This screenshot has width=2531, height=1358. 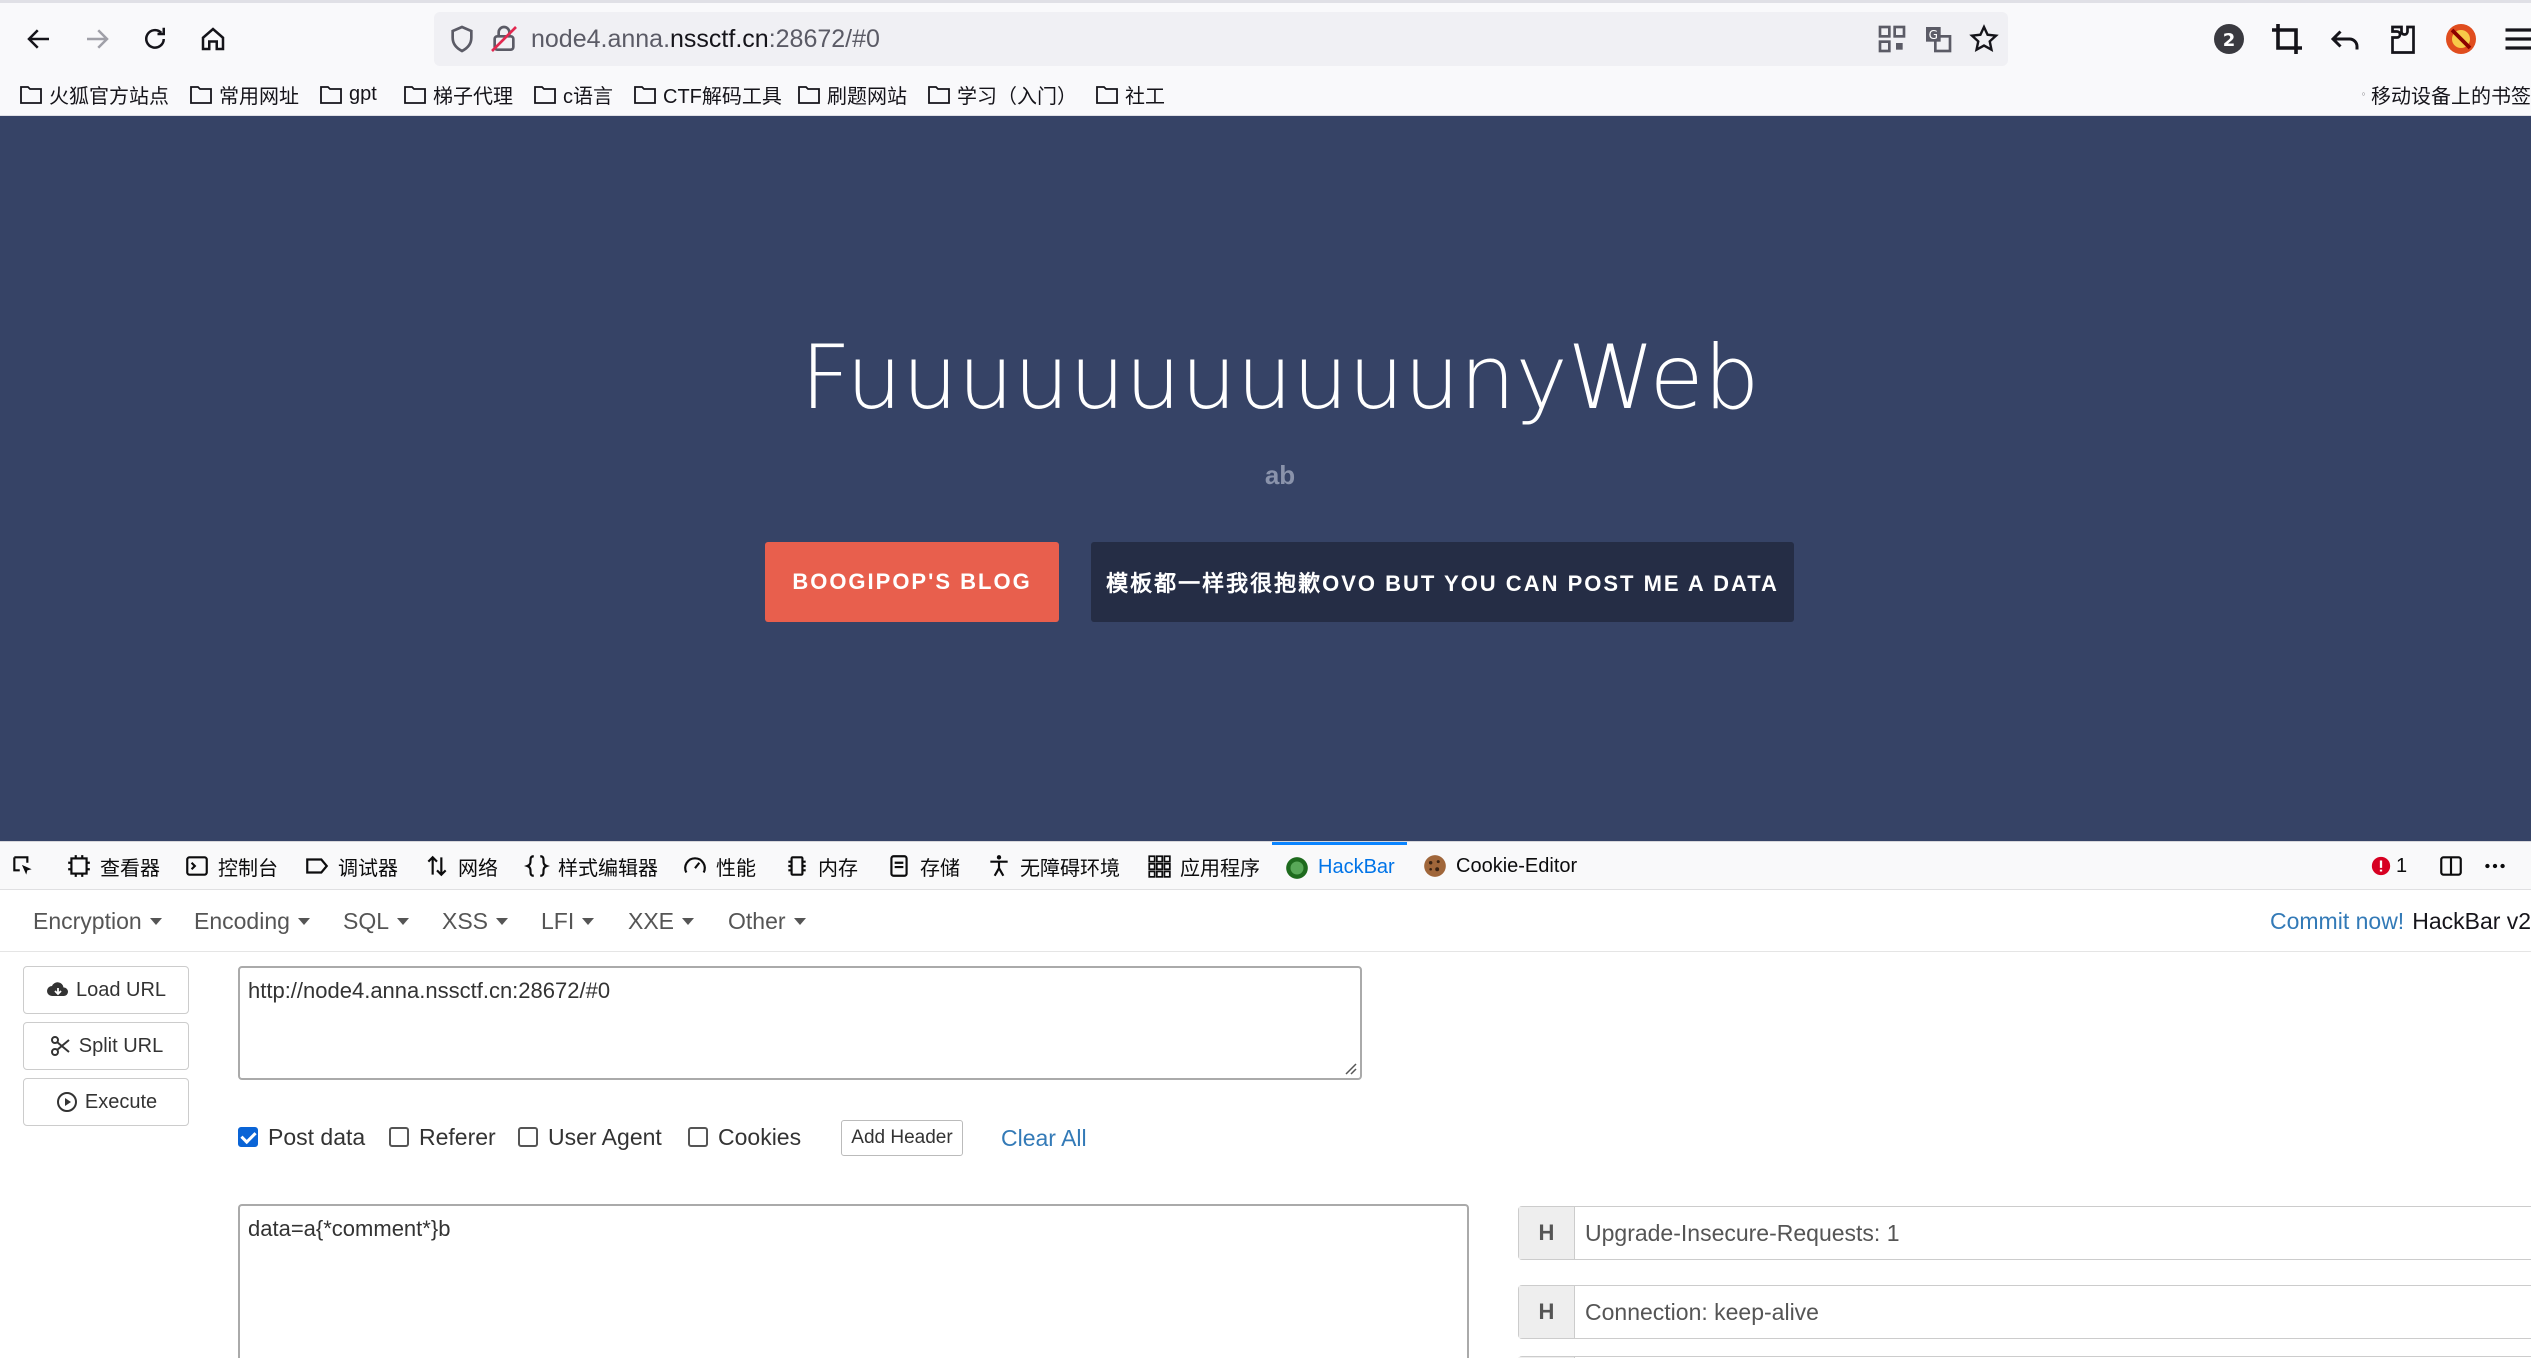 What do you see at coordinates (1044, 1138) in the screenshot?
I see `clear-all-link: Clear All` at bounding box center [1044, 1138].